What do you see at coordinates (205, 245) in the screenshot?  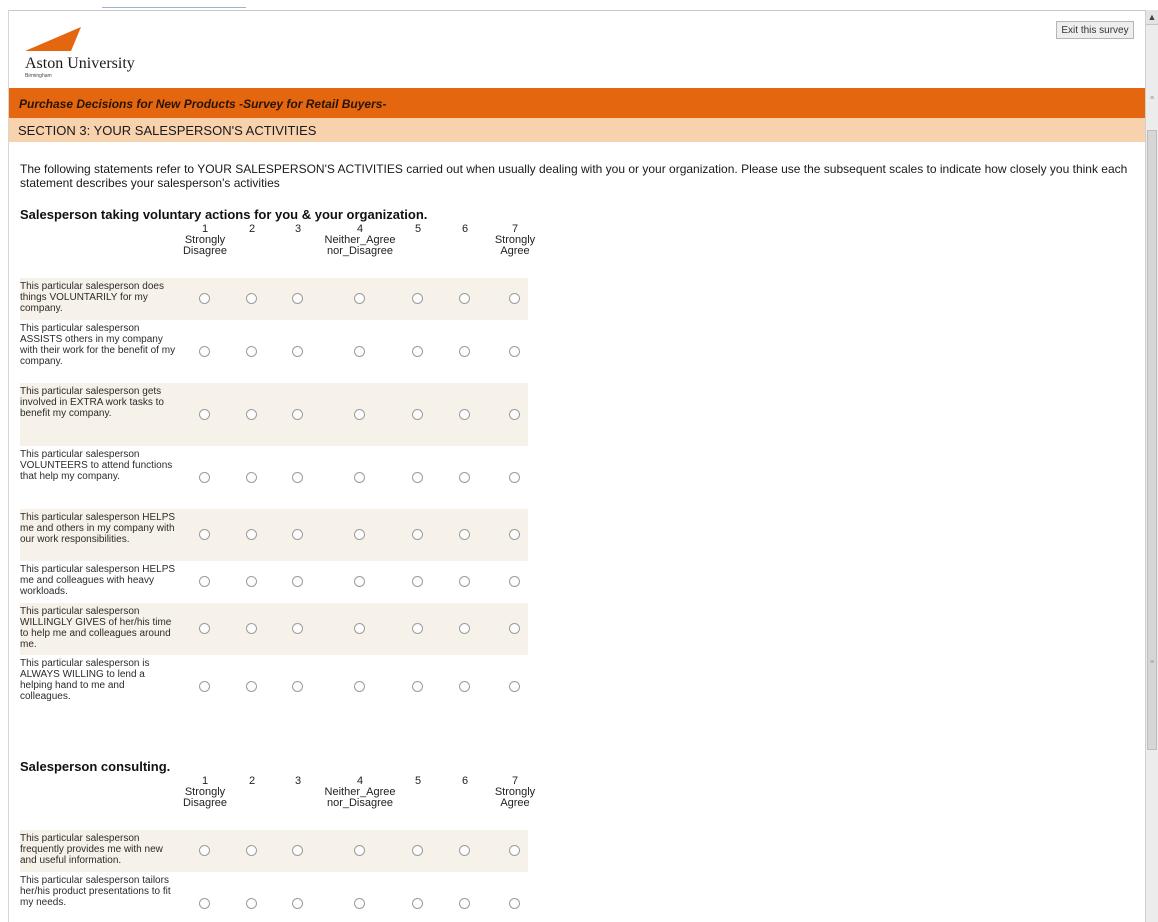 I see `scale-label: Strongly Disagree` at bounding box center [205, 245].